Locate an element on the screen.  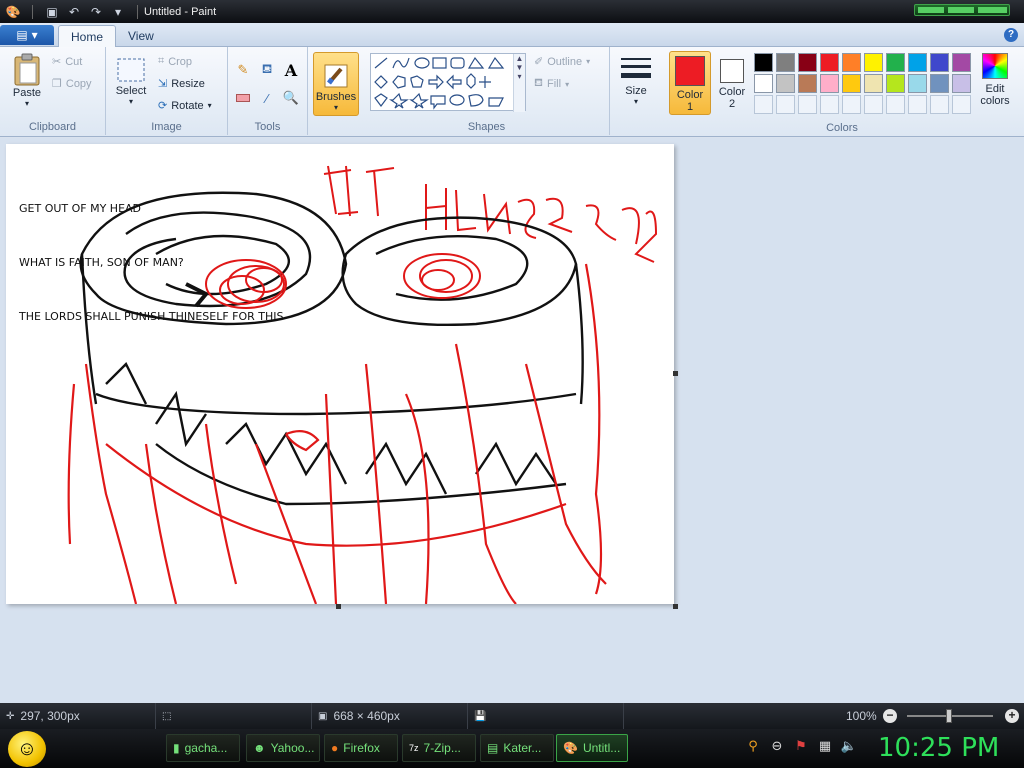
maximize-icon is located at coordinates (961, 10).